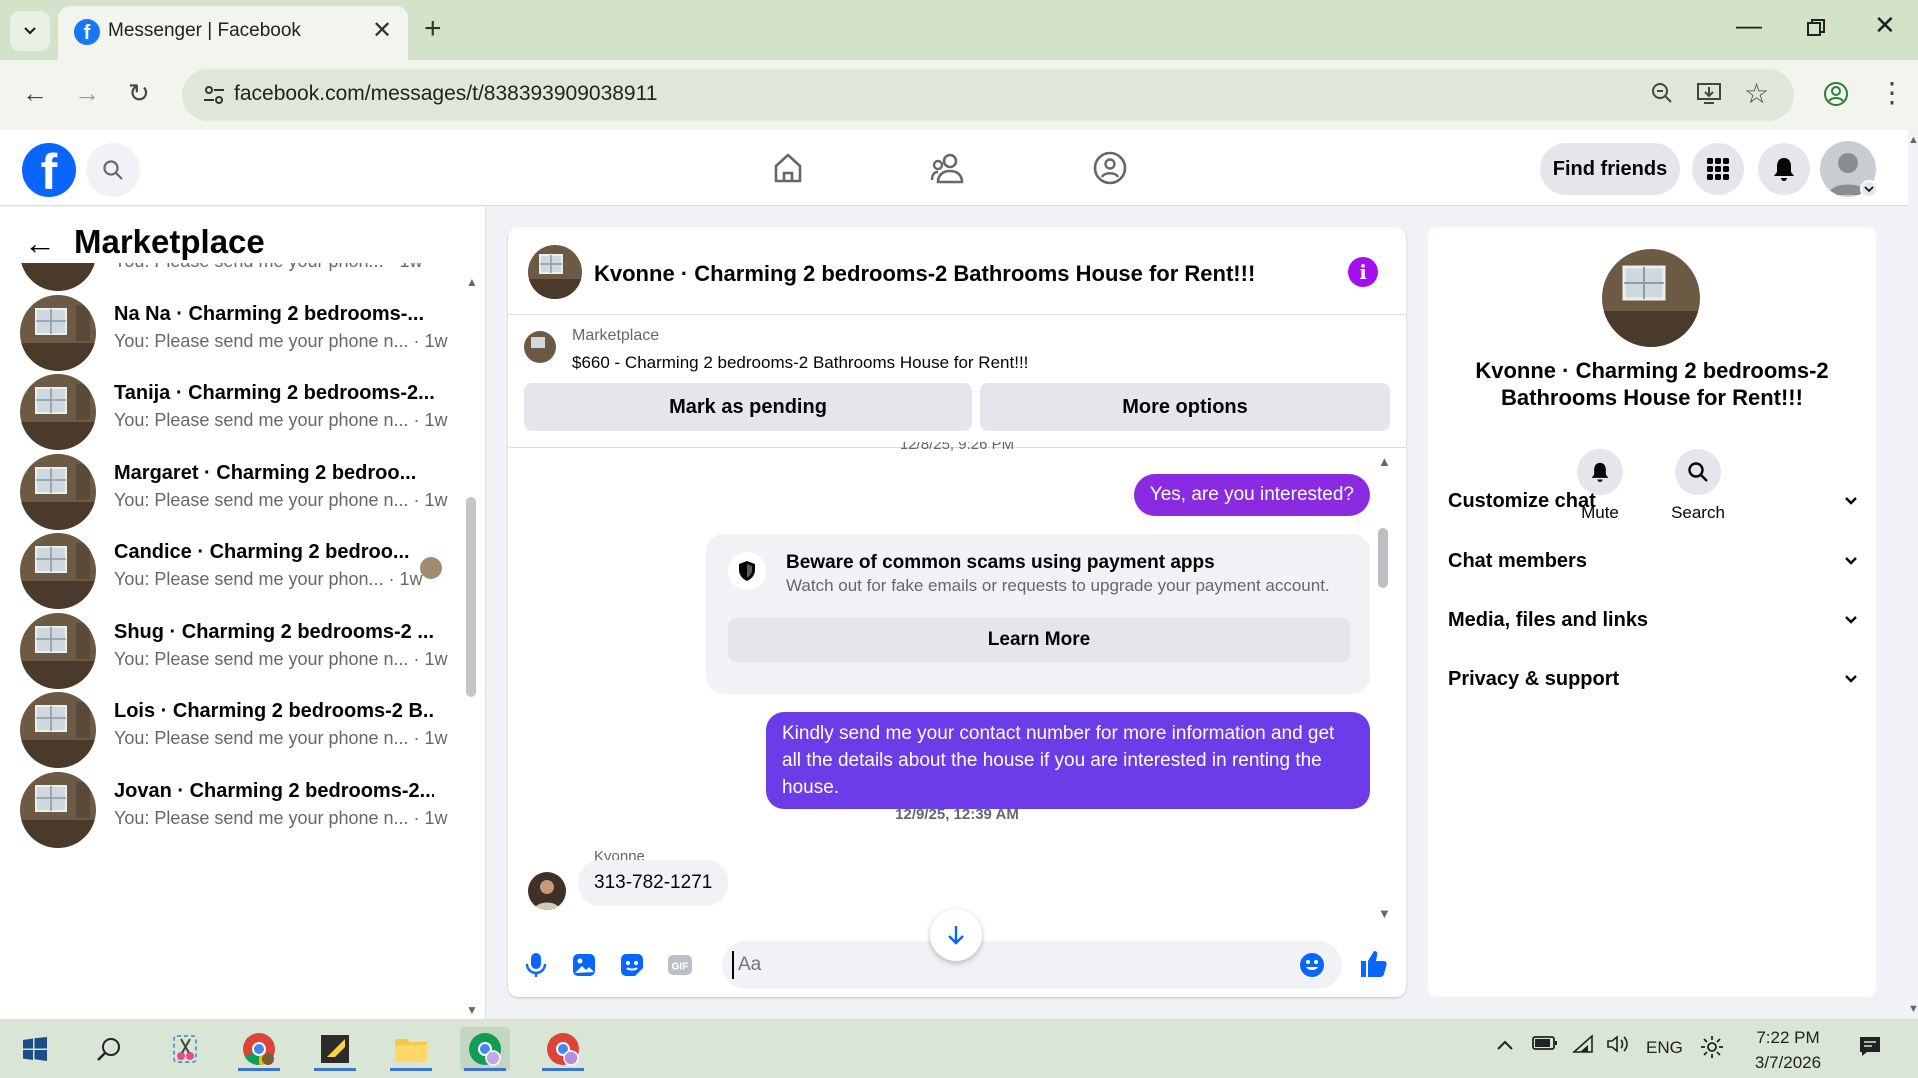 Image resolution: width=1918 pixels, height=1078 pixels. Describe the element at coordinates (259, 1049) in the screenshot. I see `chrome-taskbar-icon` at that location.